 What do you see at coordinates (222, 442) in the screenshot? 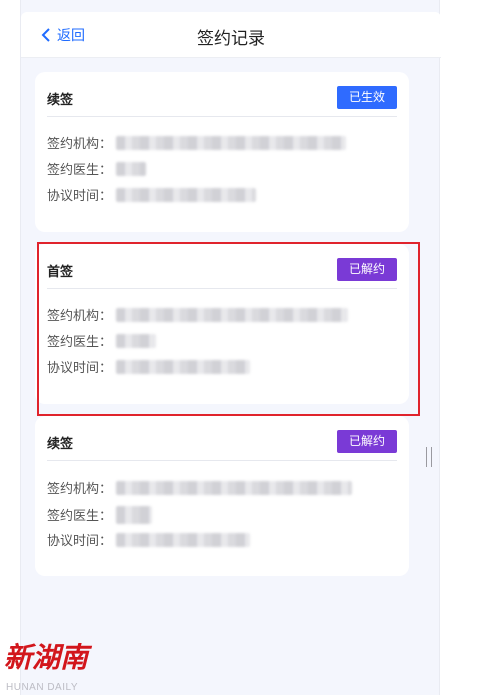
I see `record-header: 续签 已解约` at bounding box center [222, 442].